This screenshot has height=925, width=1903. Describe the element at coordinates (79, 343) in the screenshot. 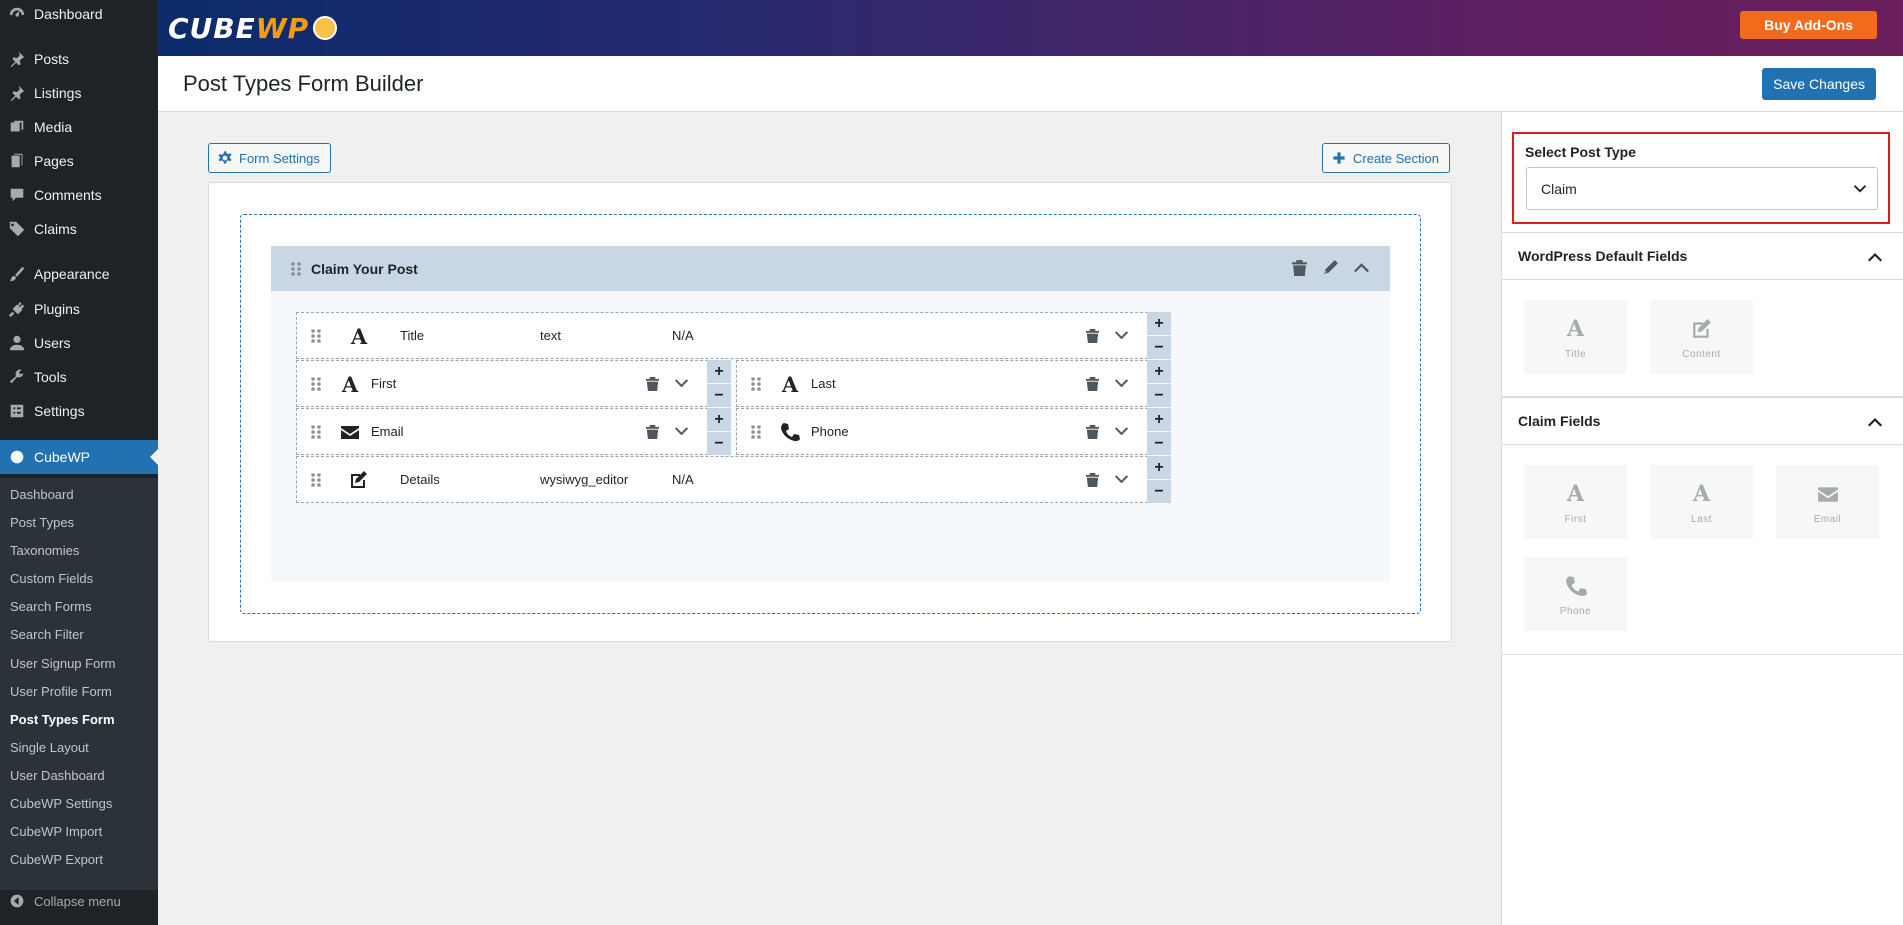

I see `menu-item-users: Users` at that location.